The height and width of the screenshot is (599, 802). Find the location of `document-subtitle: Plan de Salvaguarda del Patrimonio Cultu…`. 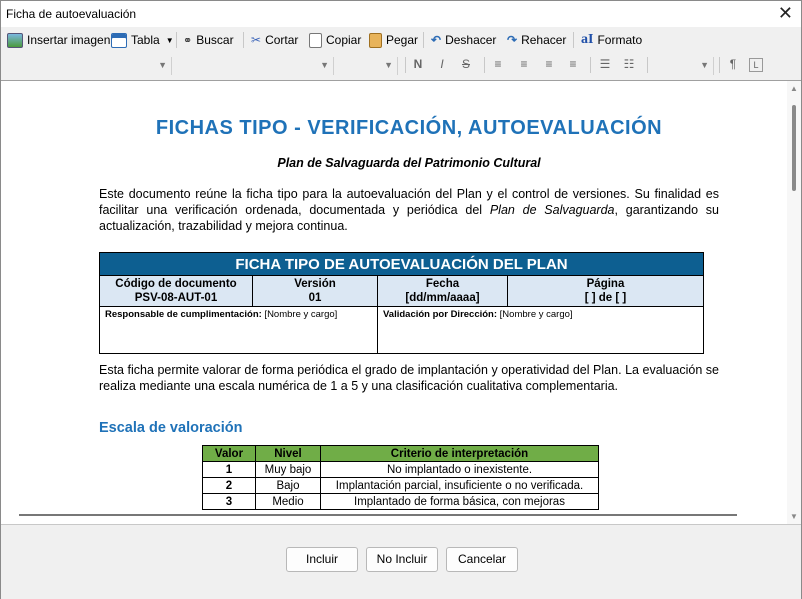

document-subtitle: Plan de Salvaguarda del Patrimonio Cultu… is located at coordinates (409, 163).